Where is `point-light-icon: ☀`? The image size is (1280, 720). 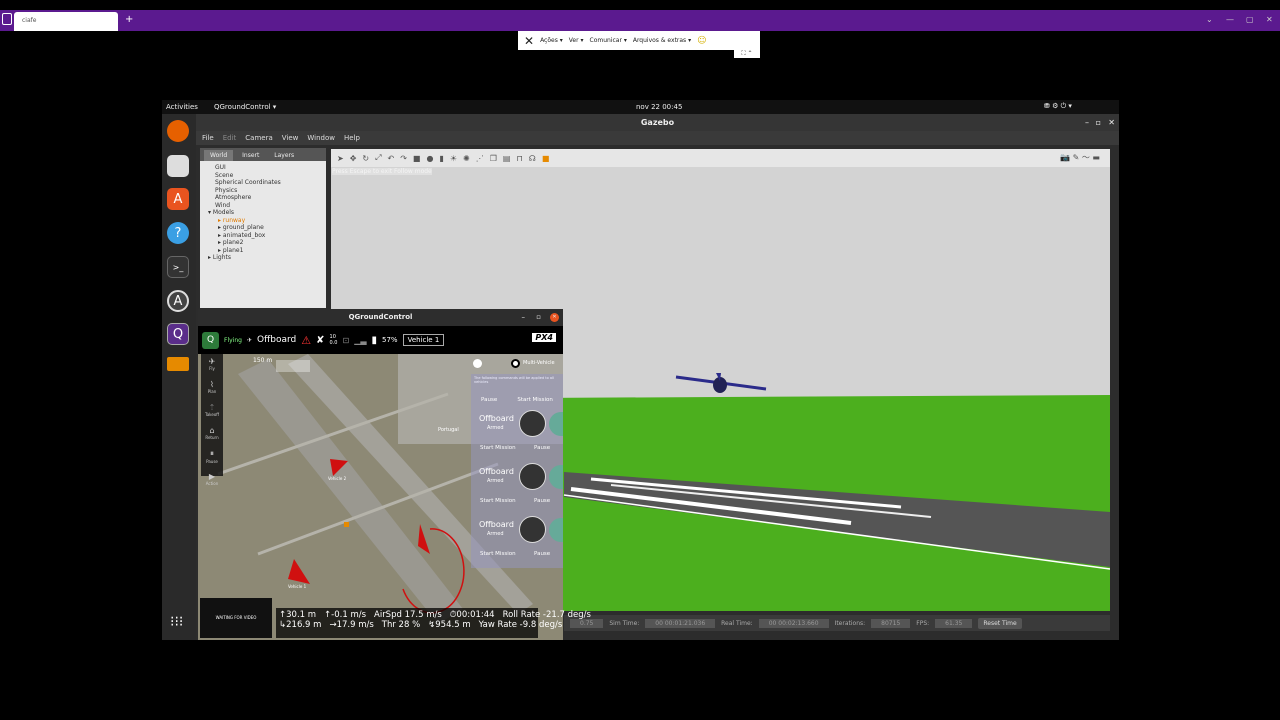 point-light-icon: ☀ is located at coordinates (453, 158).